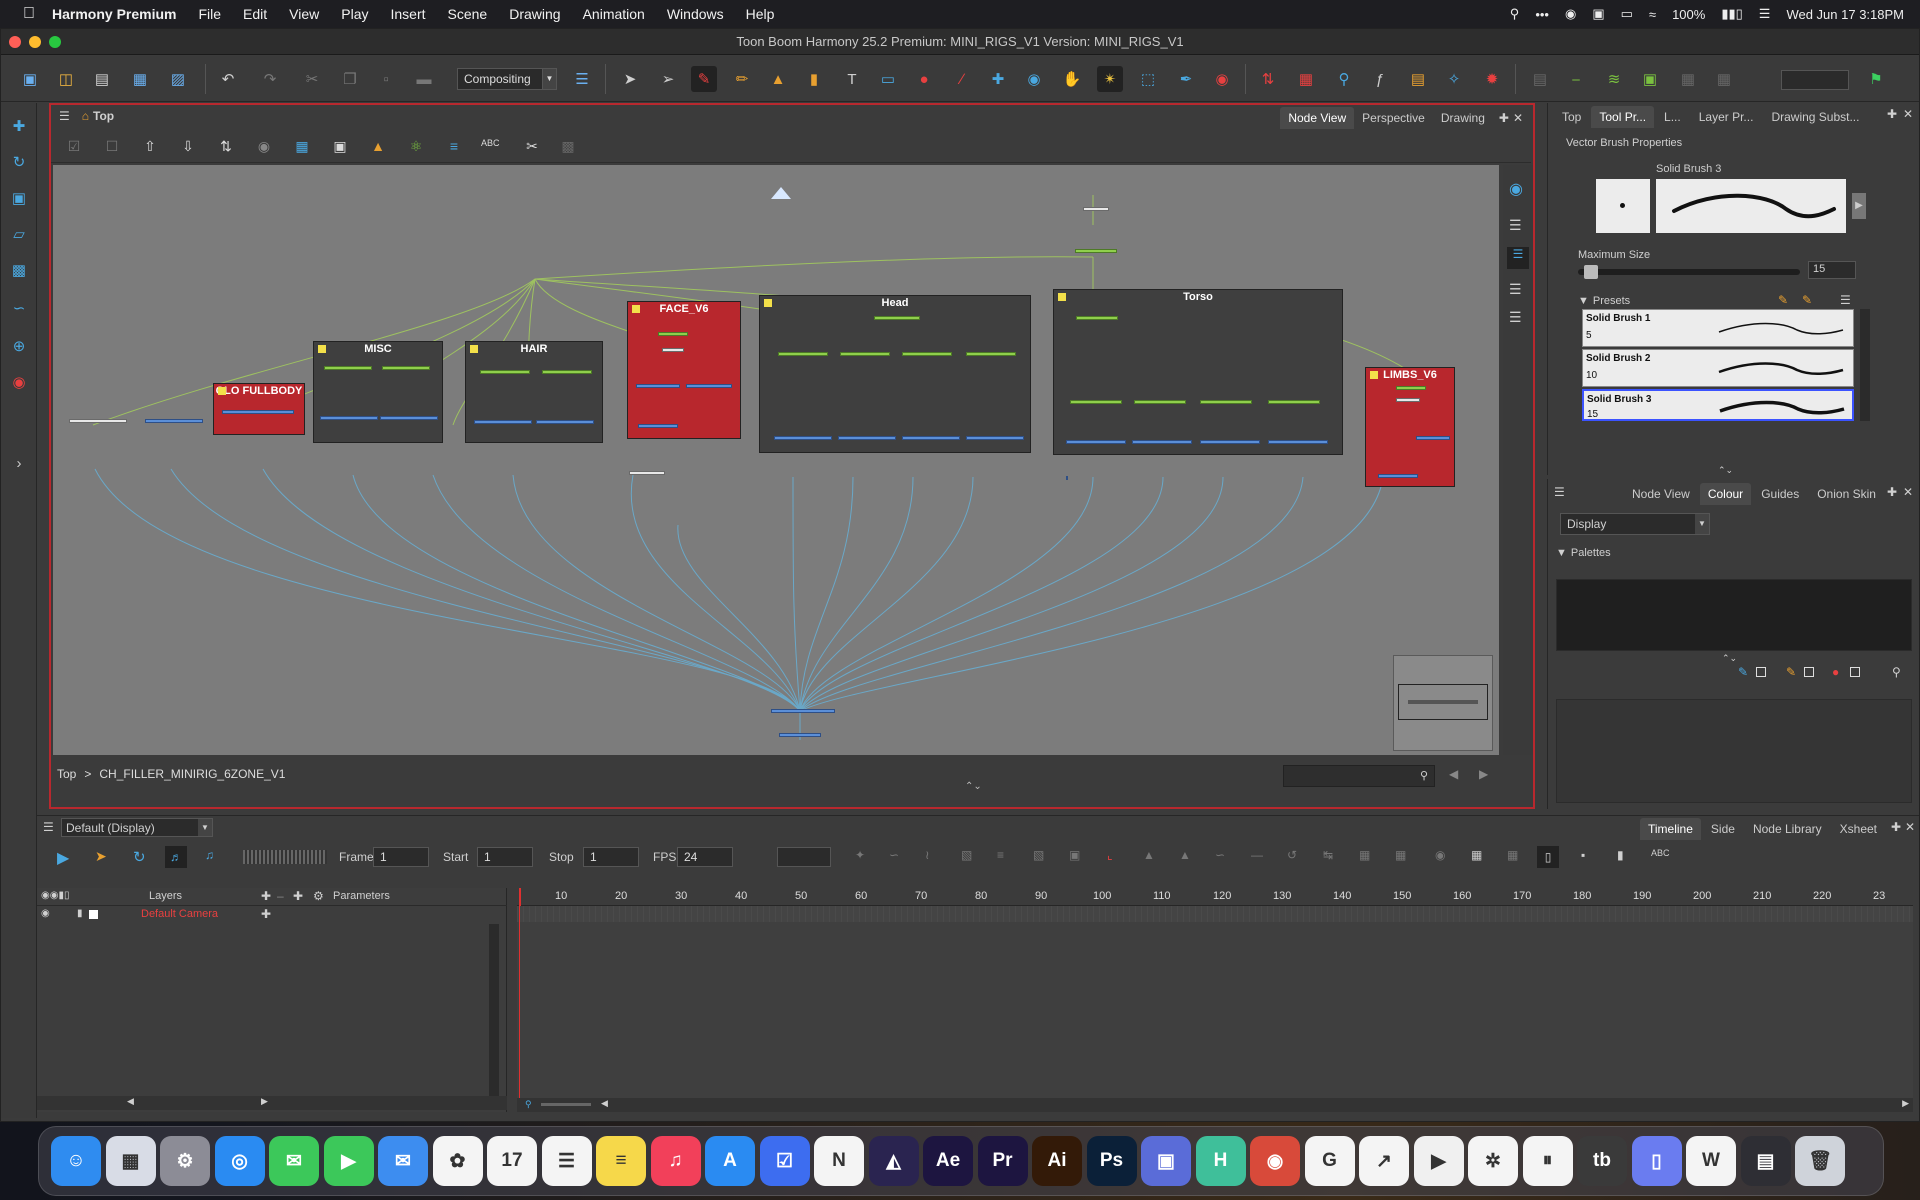 This screenshot has height=1200, width=1920. Describe the element at coordinates (1463, 118) in the screenshot. I see `tab-drawing: Drawing` at that location.